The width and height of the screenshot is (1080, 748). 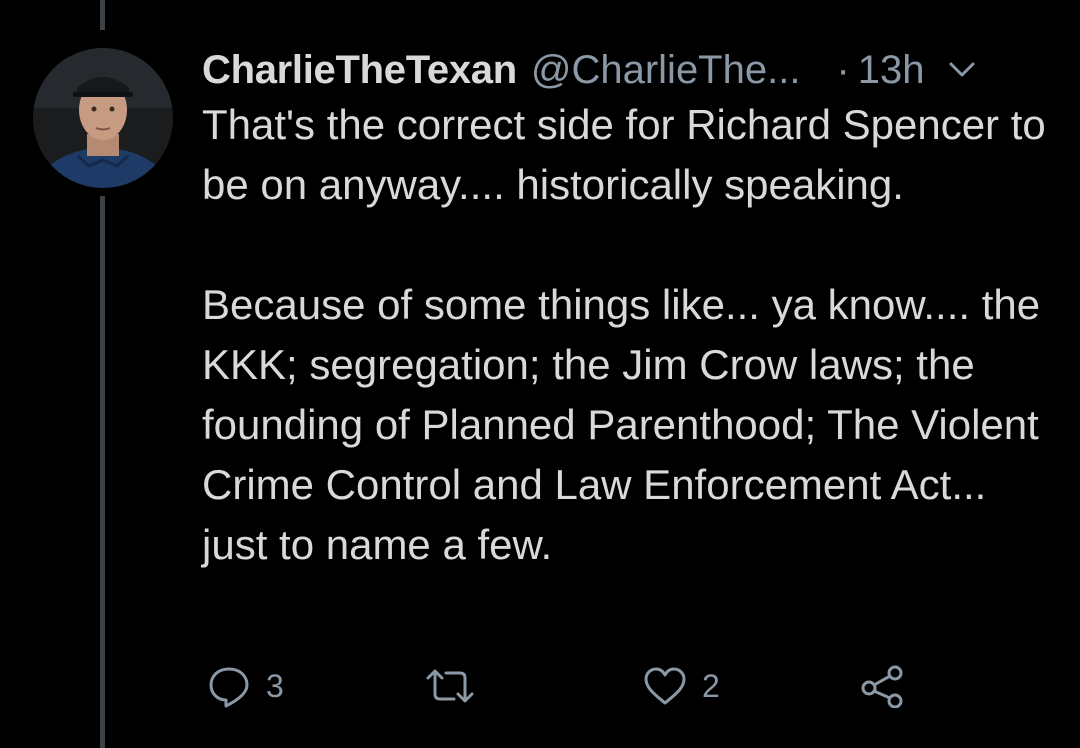 What do you see at coordinates (102, 15) in the screenshot?
I see `thread-line-top` at bounding box center [102, 15].